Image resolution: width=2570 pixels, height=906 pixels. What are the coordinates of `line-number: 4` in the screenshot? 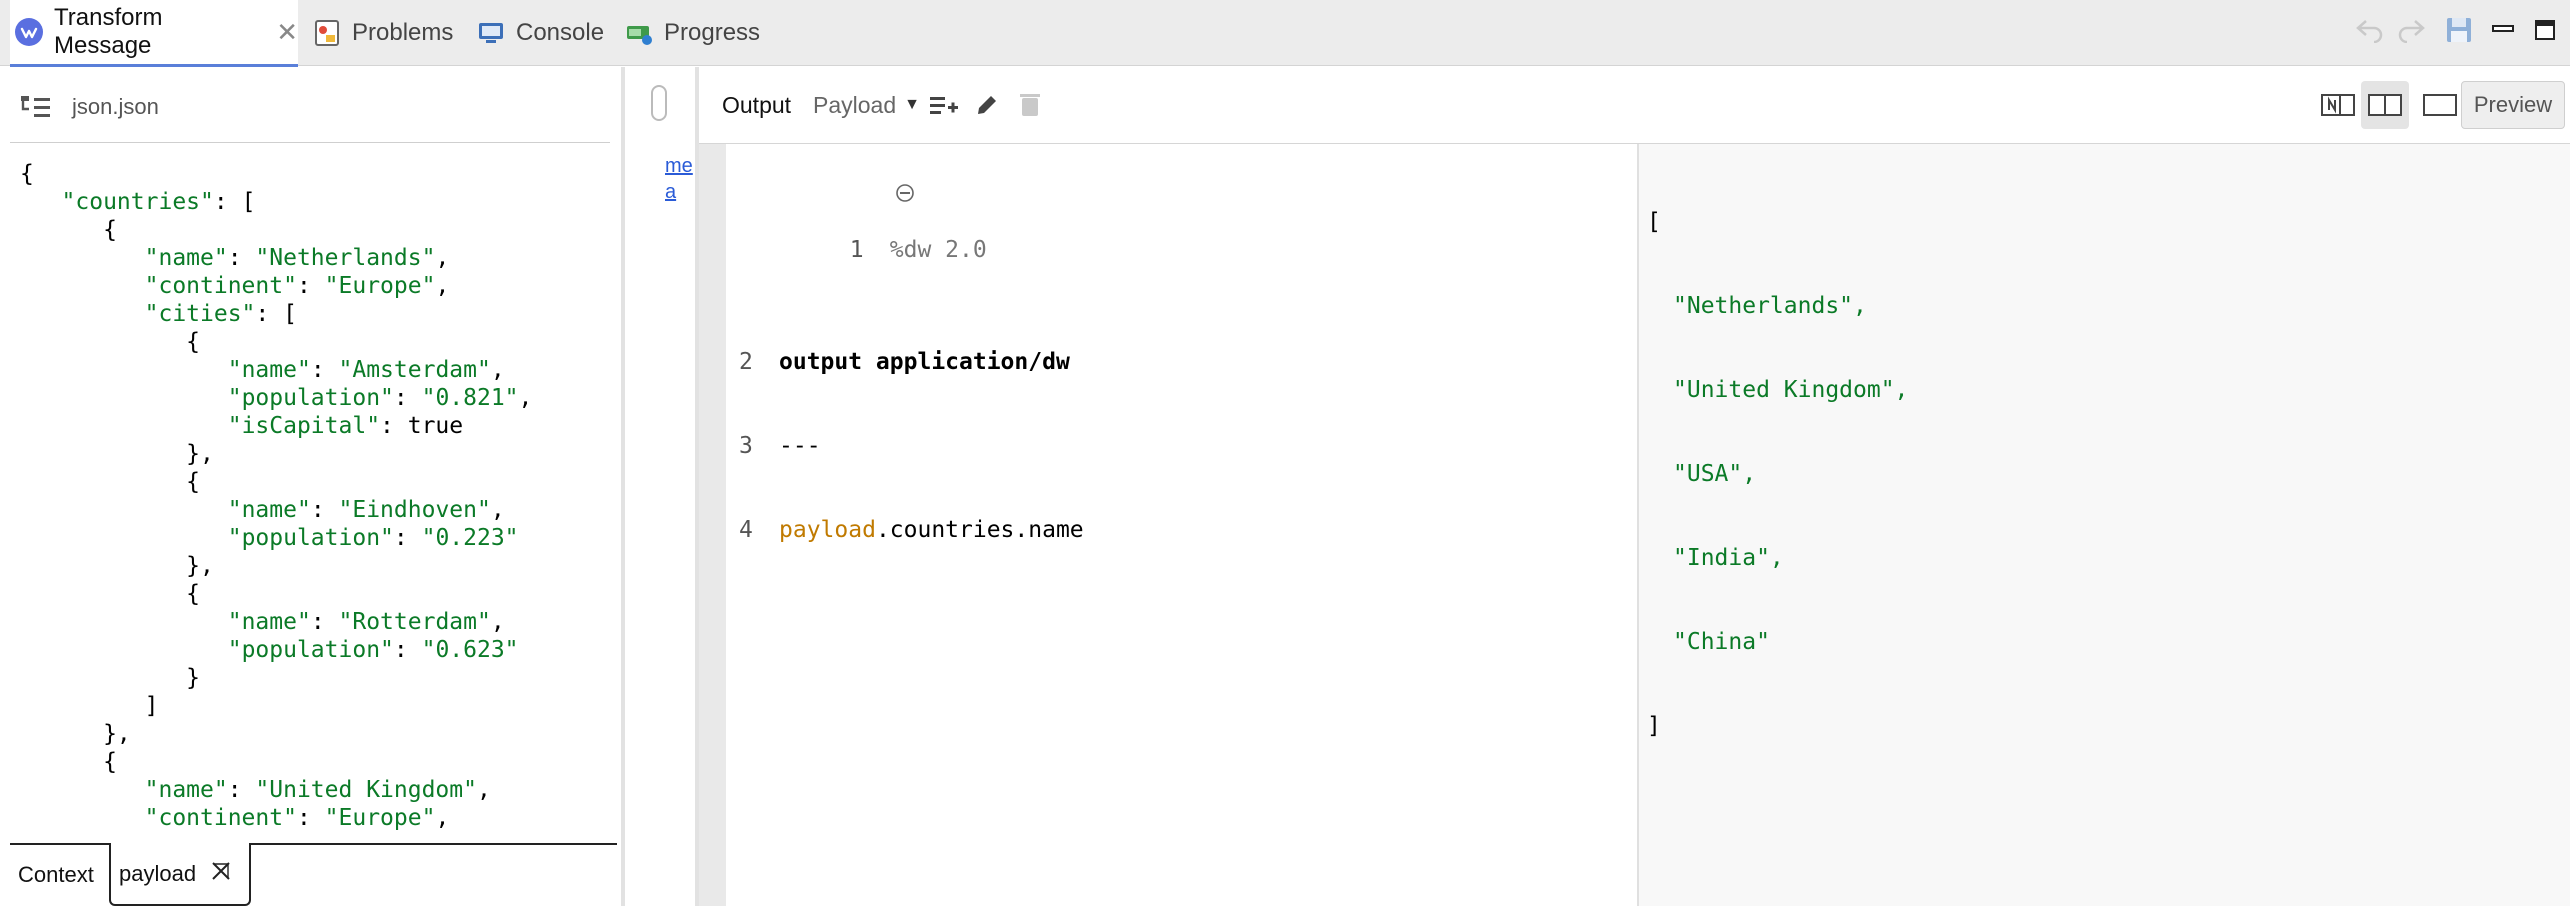 It's located at (746, 530).